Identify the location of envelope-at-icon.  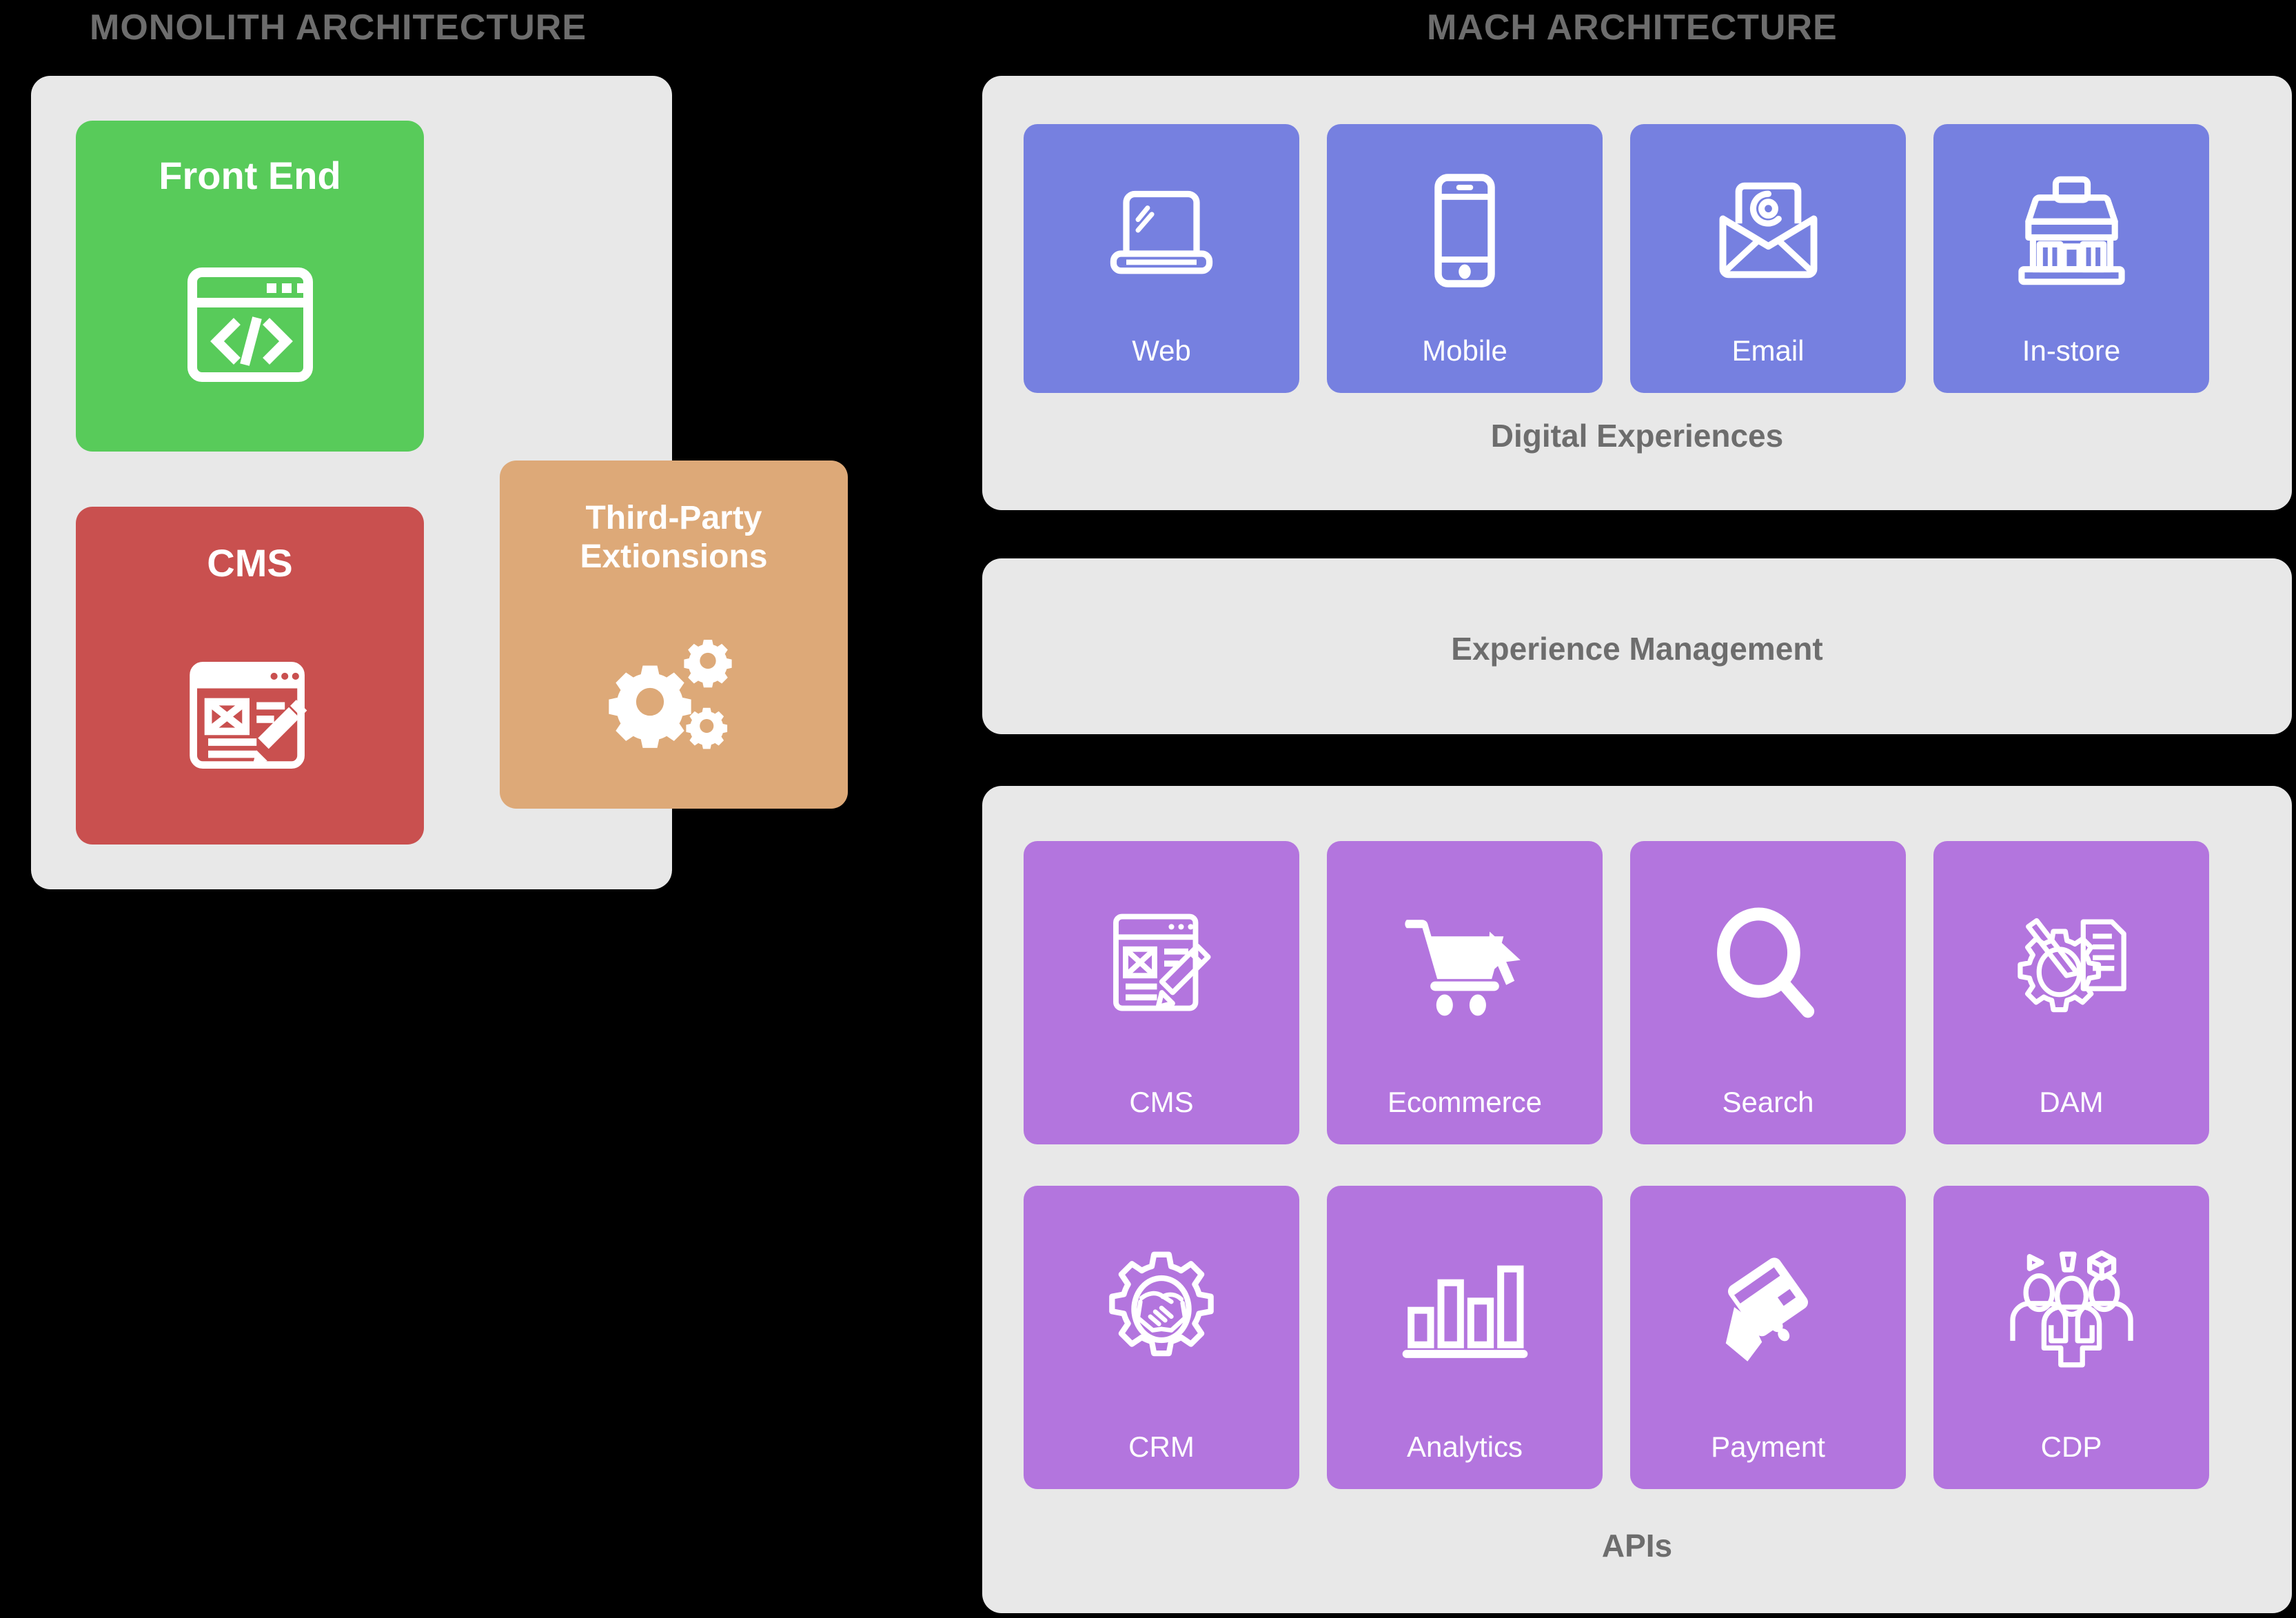
(1768, 230).